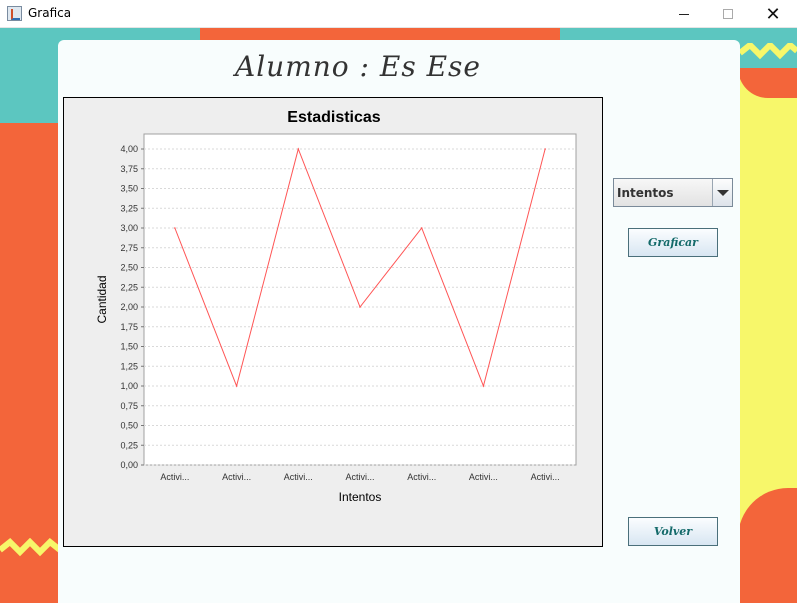 The height and width of the screenshot is (603, 797). Describe the element at coordinates (129, 307) in the screenshot. I see `y-tick-label: 2,00` at that location.